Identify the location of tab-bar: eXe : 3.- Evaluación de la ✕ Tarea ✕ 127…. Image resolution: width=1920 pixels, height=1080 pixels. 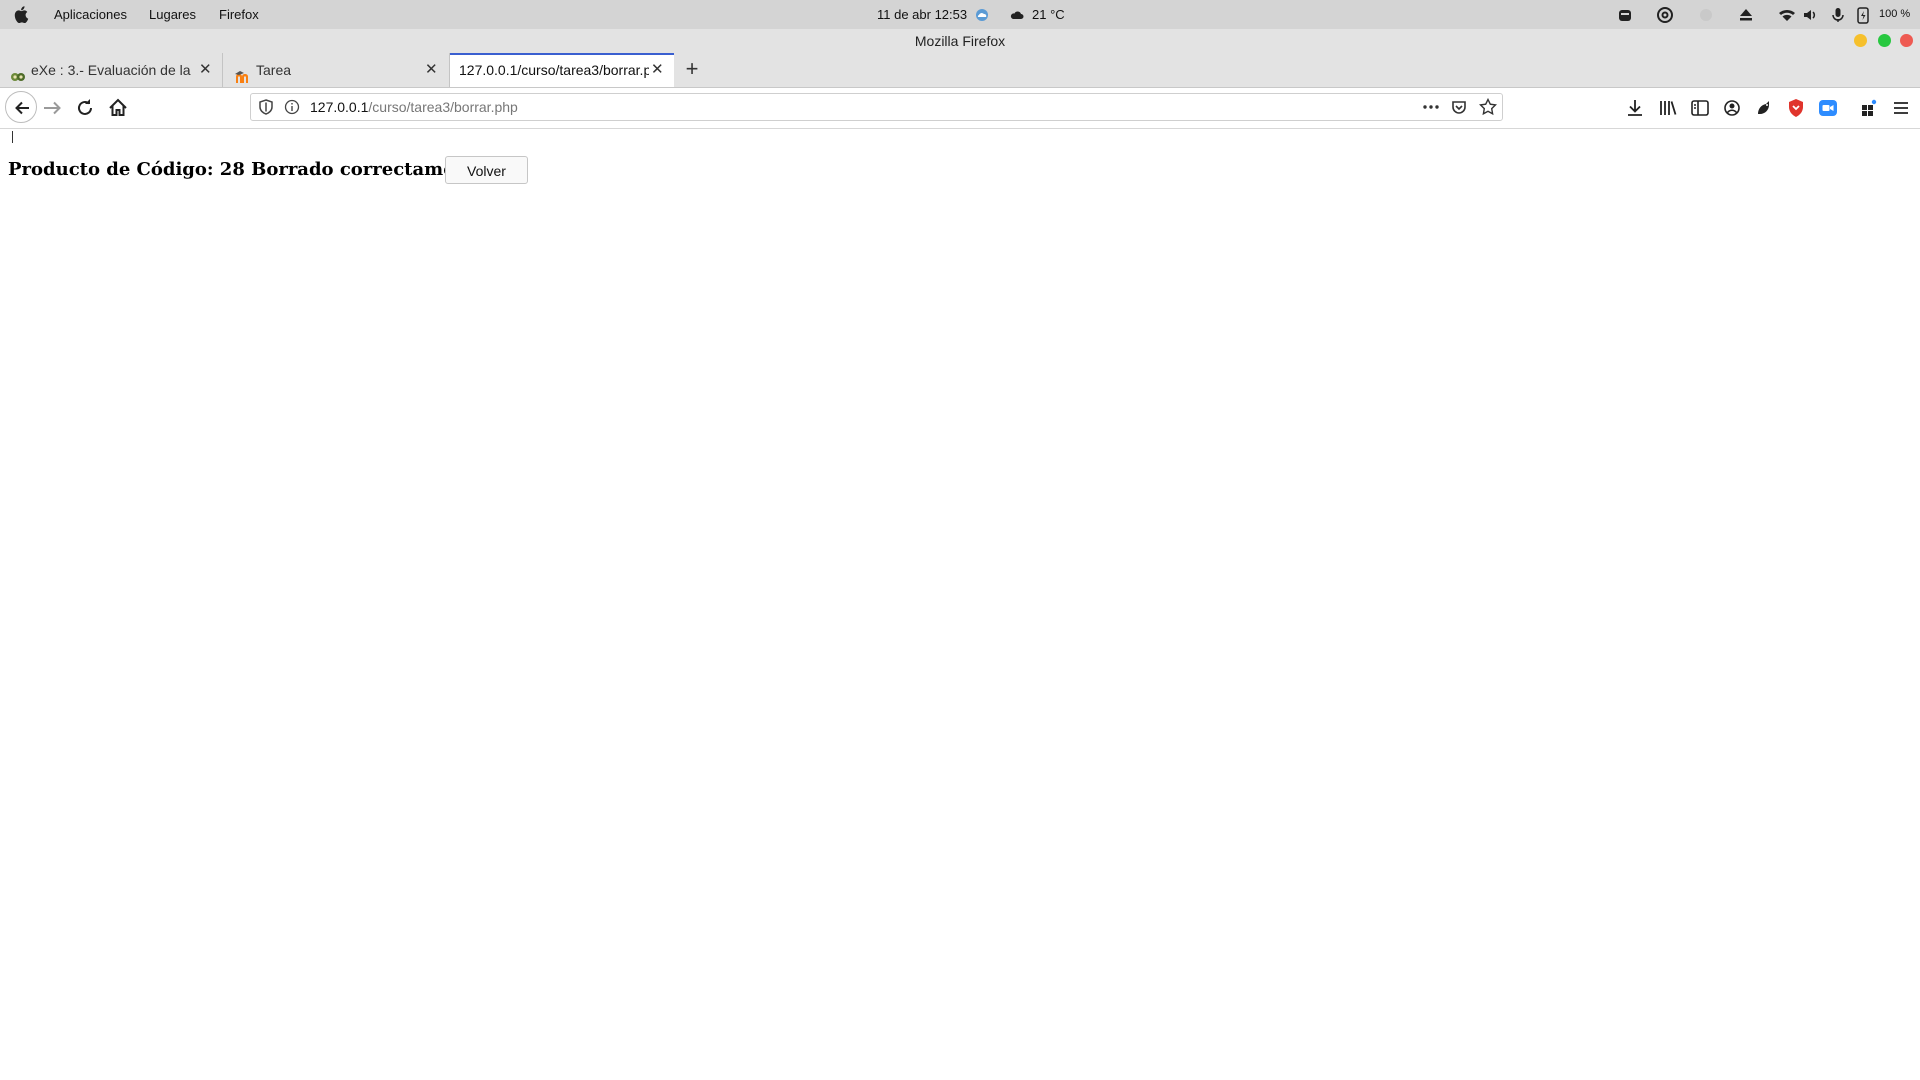
(960, 70).